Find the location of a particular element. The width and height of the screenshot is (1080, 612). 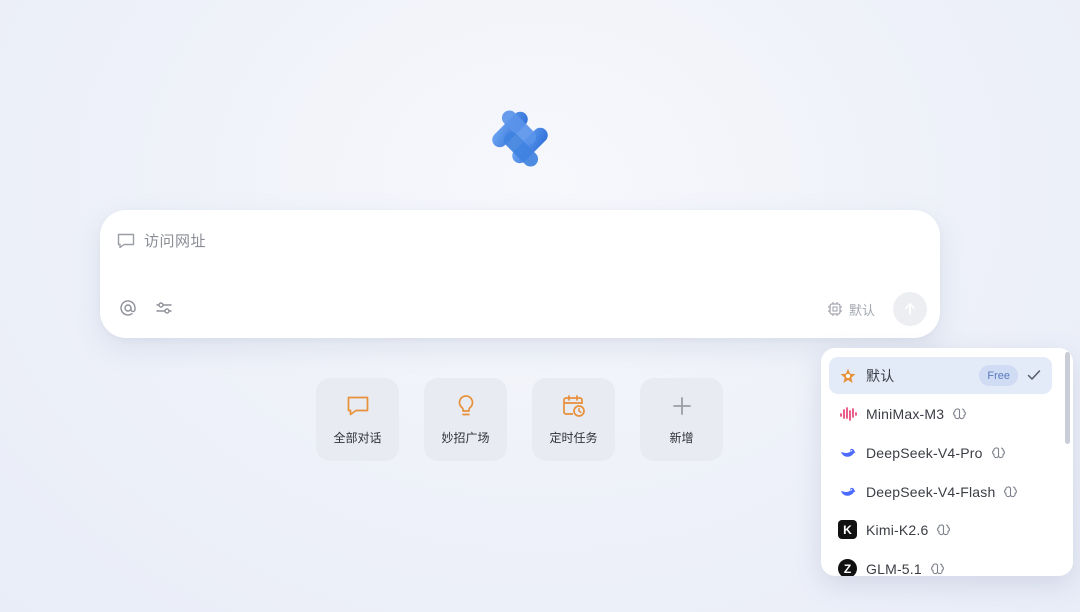

glm-icon: Z is located at coordinates (847, 567).